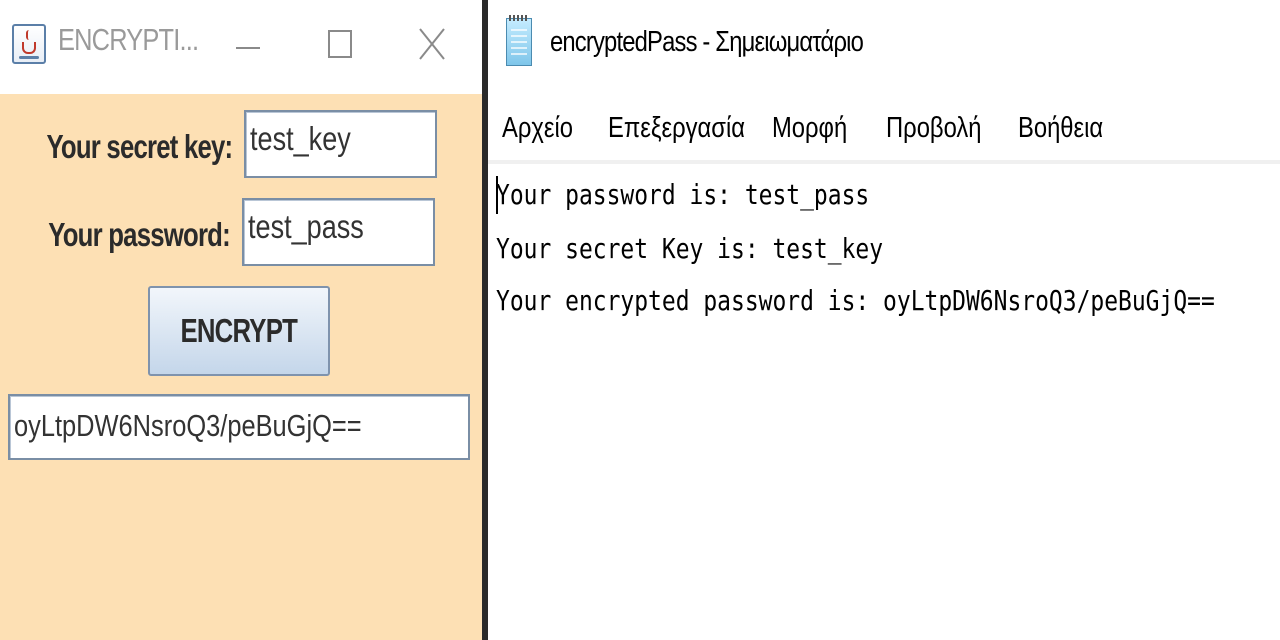  I want to click on close-icon, so click(432, 44).